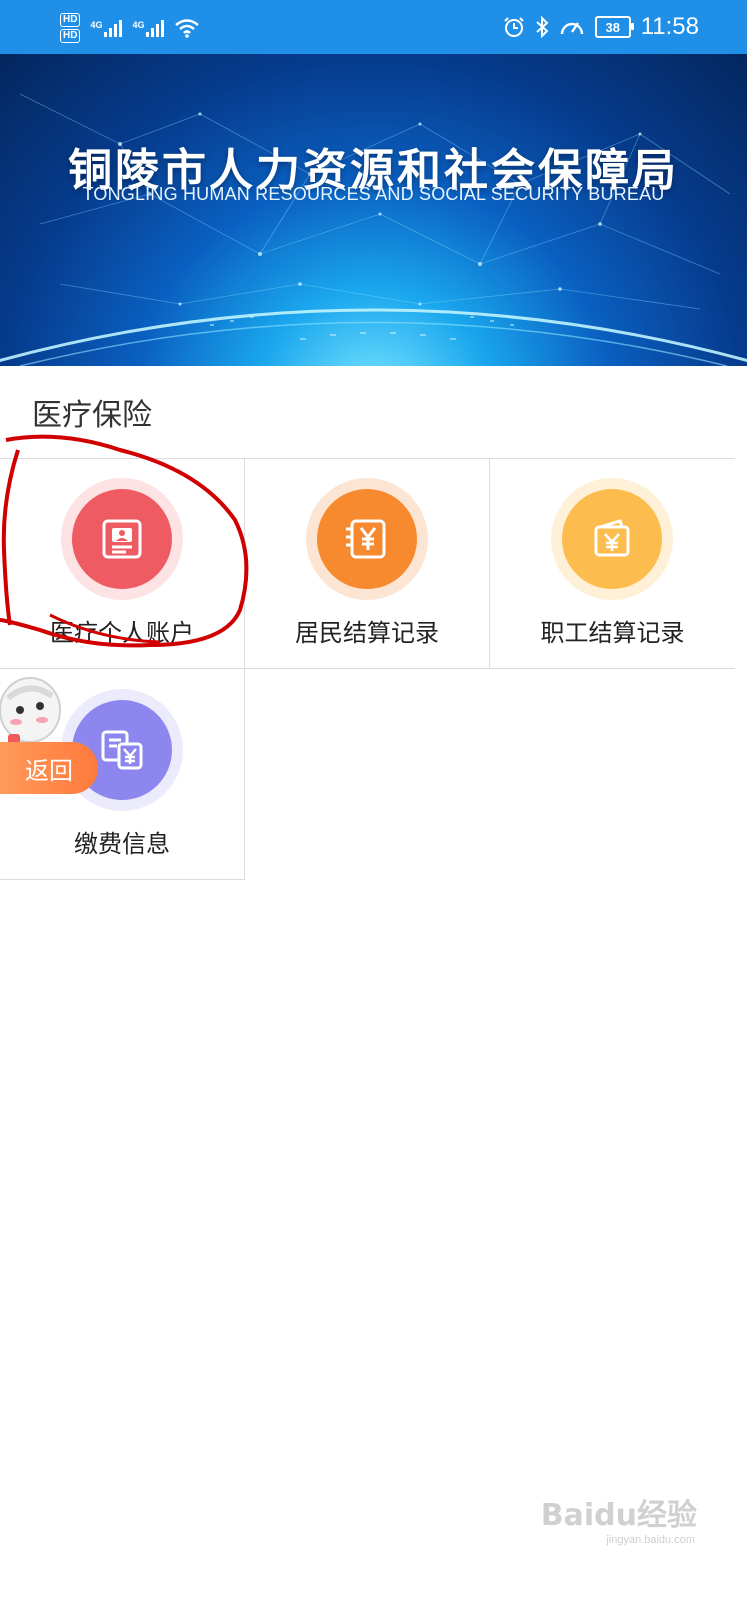 The height and width of the screenshot is (1599, 747). I want to click on battery-icon: 38, so click(614, 27).